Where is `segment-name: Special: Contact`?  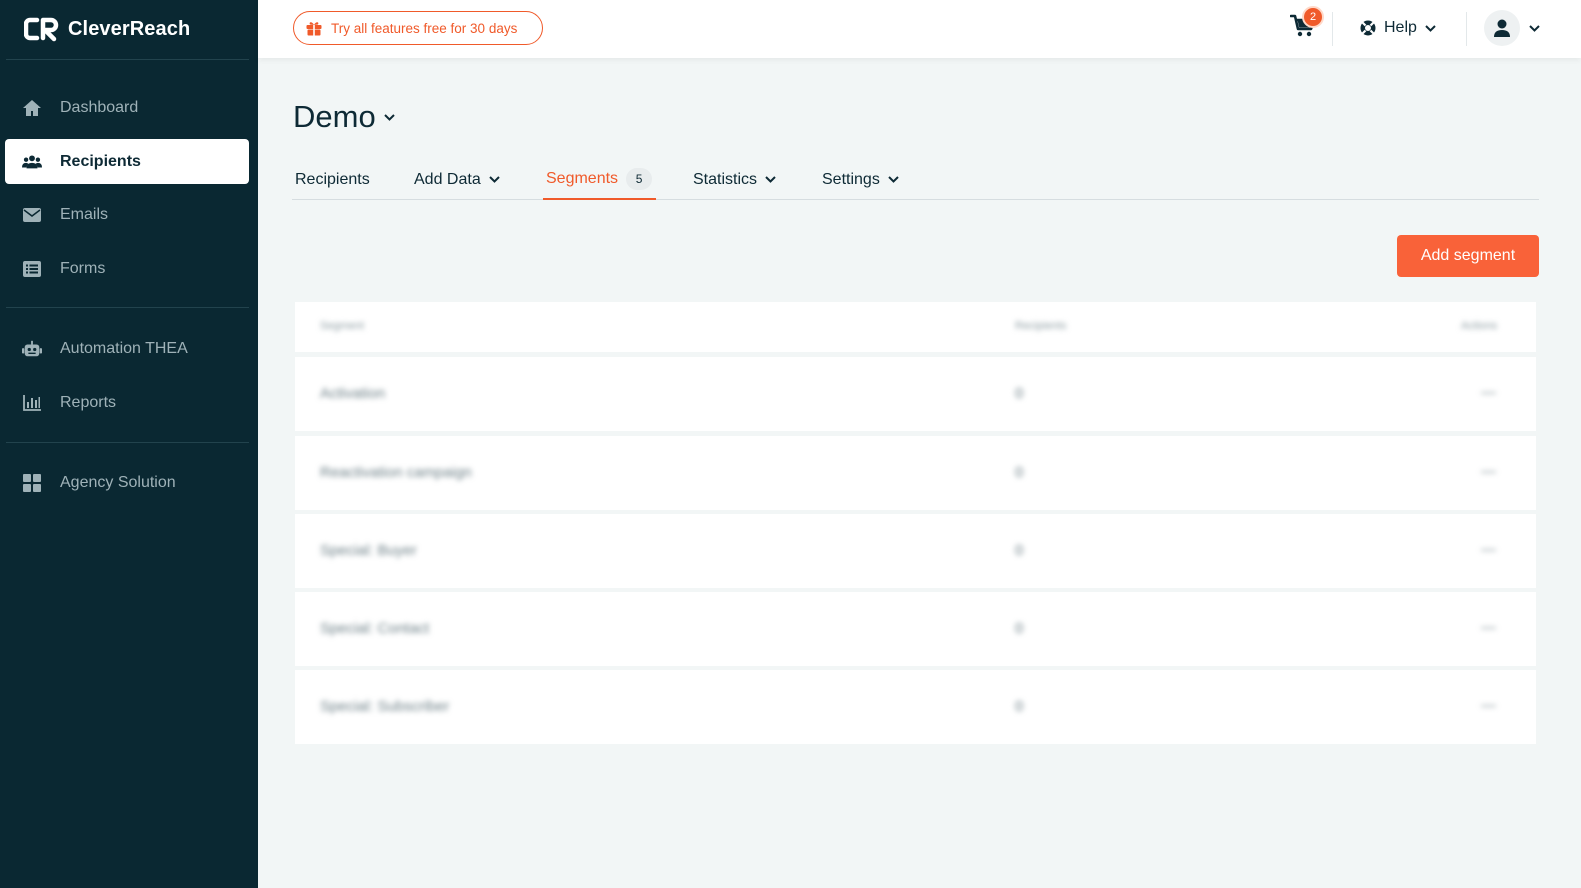
segment-name: Special: Contact is located at coordinates (375, 628).